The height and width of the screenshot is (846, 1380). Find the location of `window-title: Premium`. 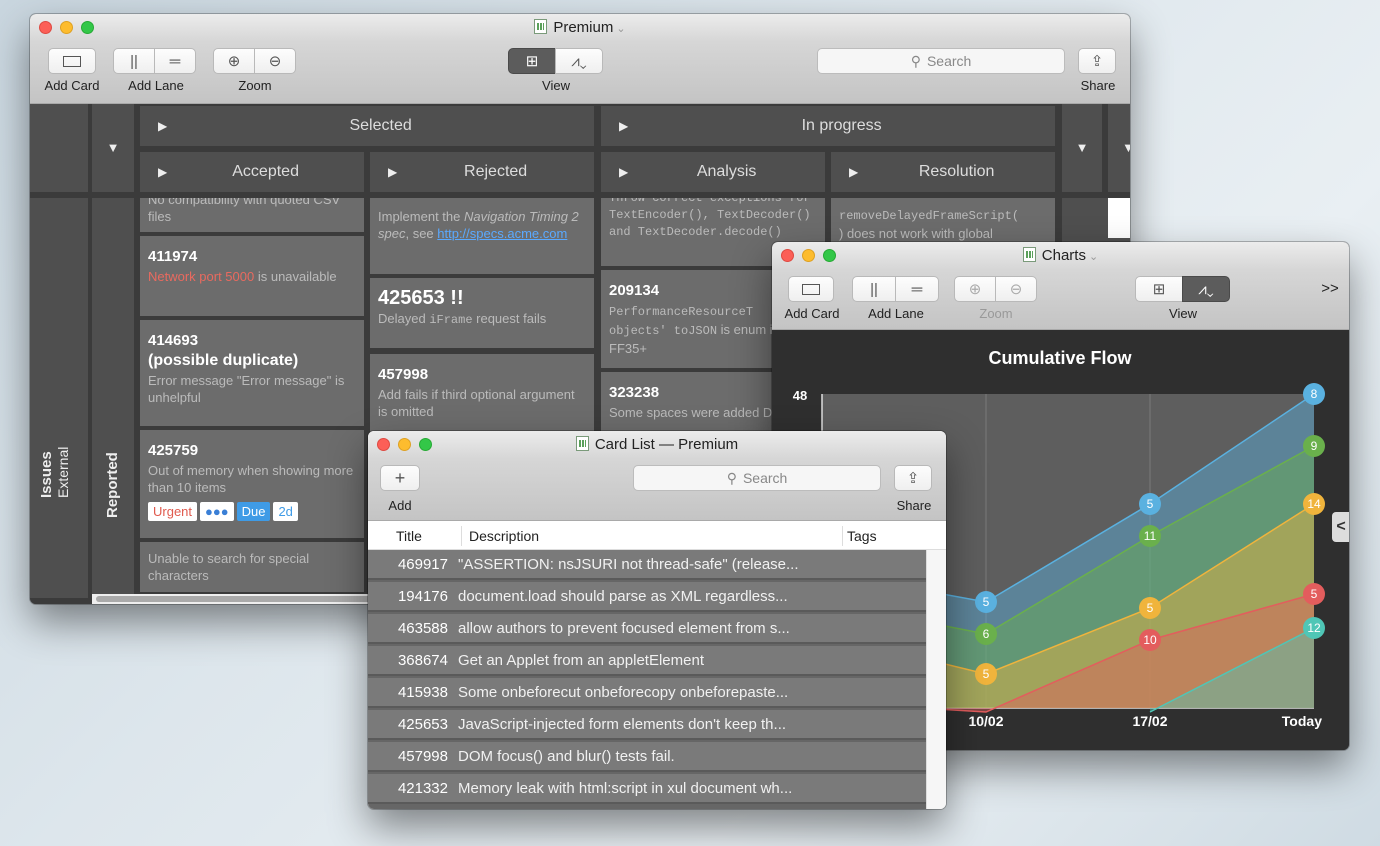

window-title: Premium is located at coordinates (583, 27).